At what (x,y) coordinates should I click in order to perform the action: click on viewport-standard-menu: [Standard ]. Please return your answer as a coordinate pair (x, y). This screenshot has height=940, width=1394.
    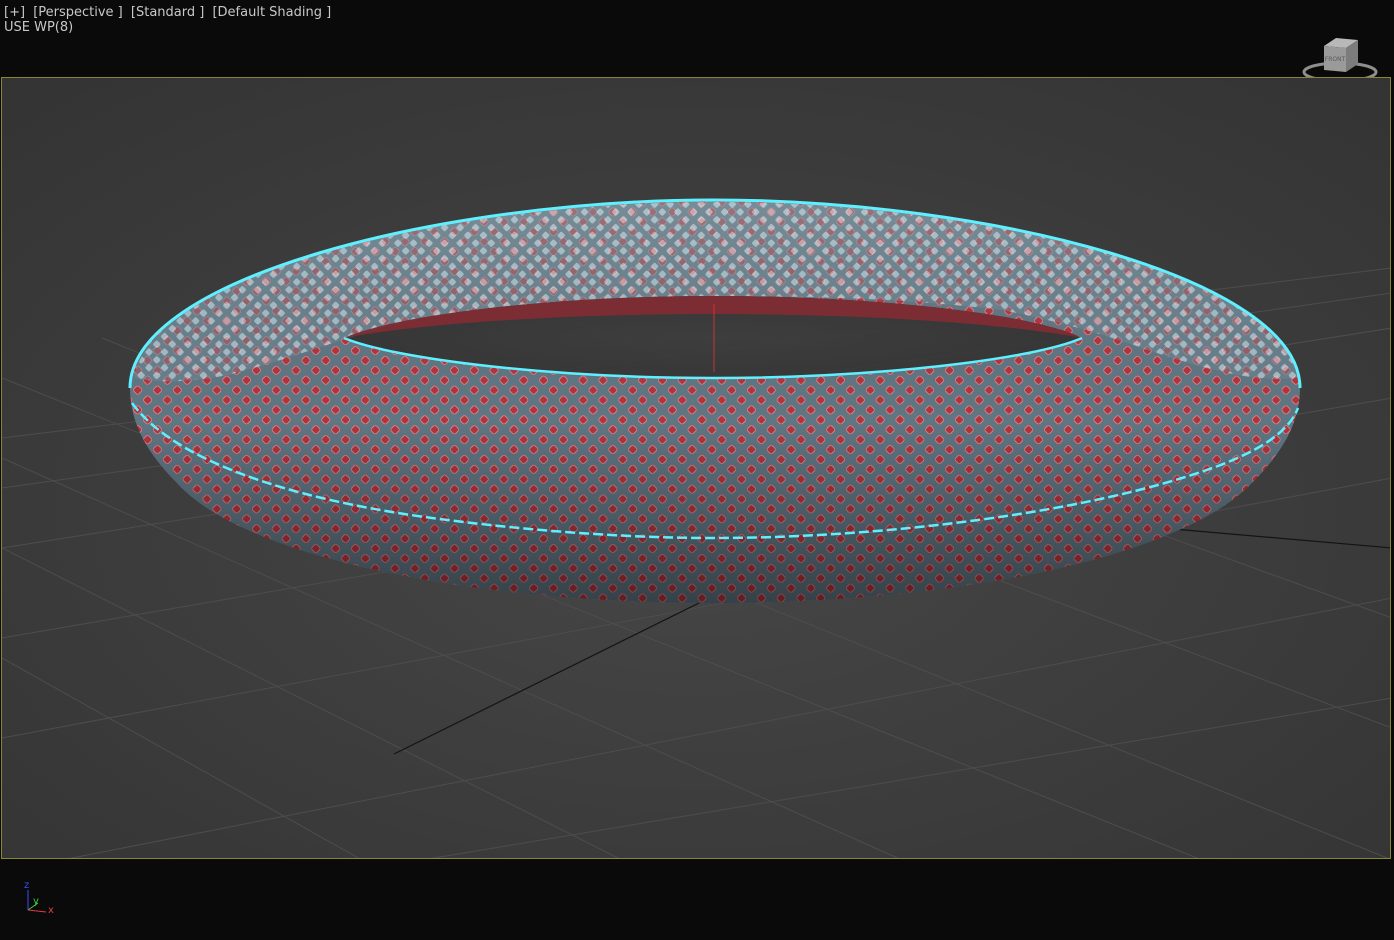
    Looking at the image, I should click on (167, 12).